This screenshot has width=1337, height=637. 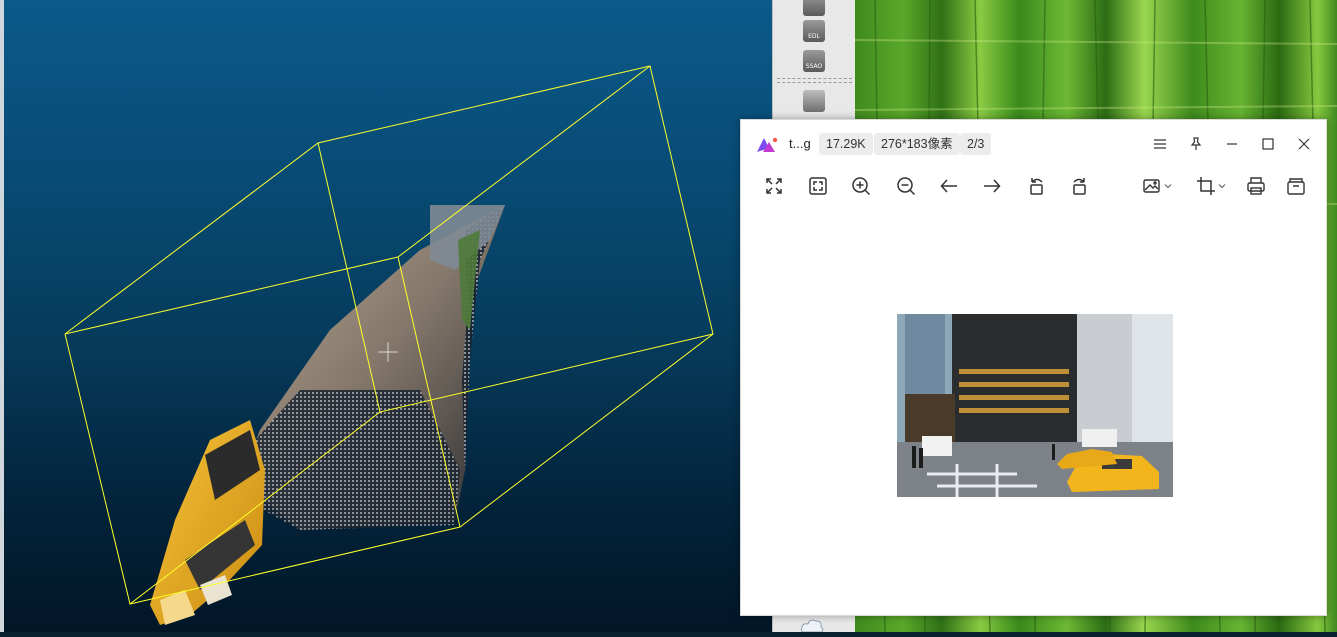 What do you see at coordinates (814, 101) in the screenshot?
I see `film-clapper-icon` at bounding box center [814, 101].